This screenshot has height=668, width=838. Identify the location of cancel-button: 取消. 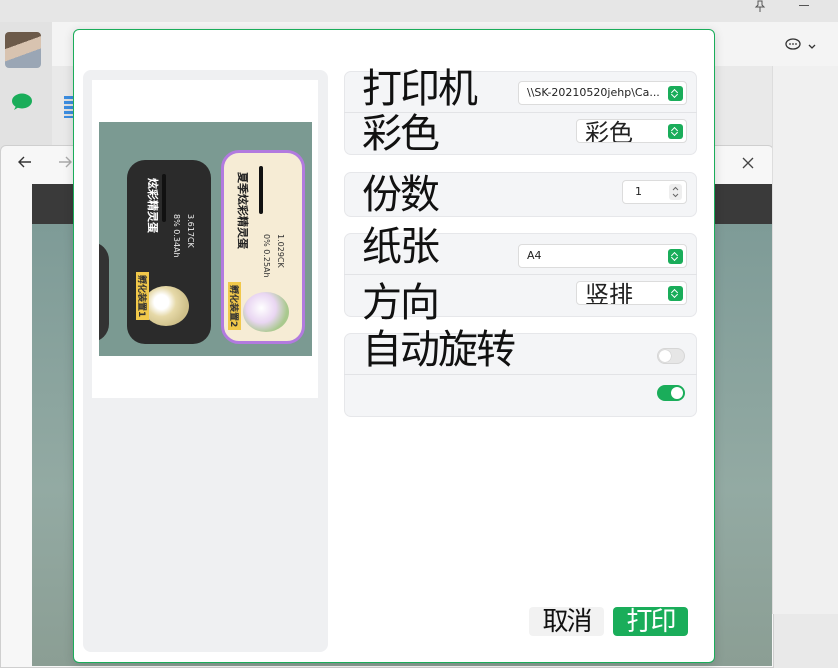
(566, 621).